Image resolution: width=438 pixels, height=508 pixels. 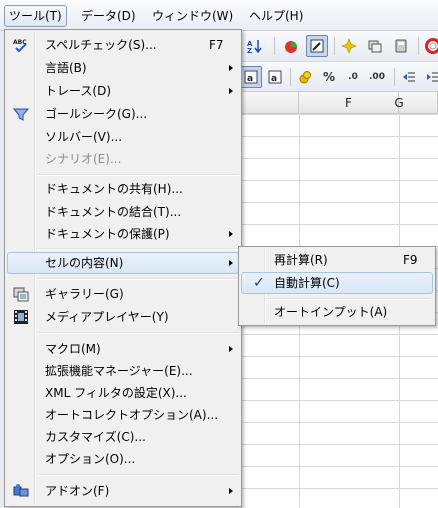 I want to click on wrap-text-icon: a, so click(x=251, y=77).